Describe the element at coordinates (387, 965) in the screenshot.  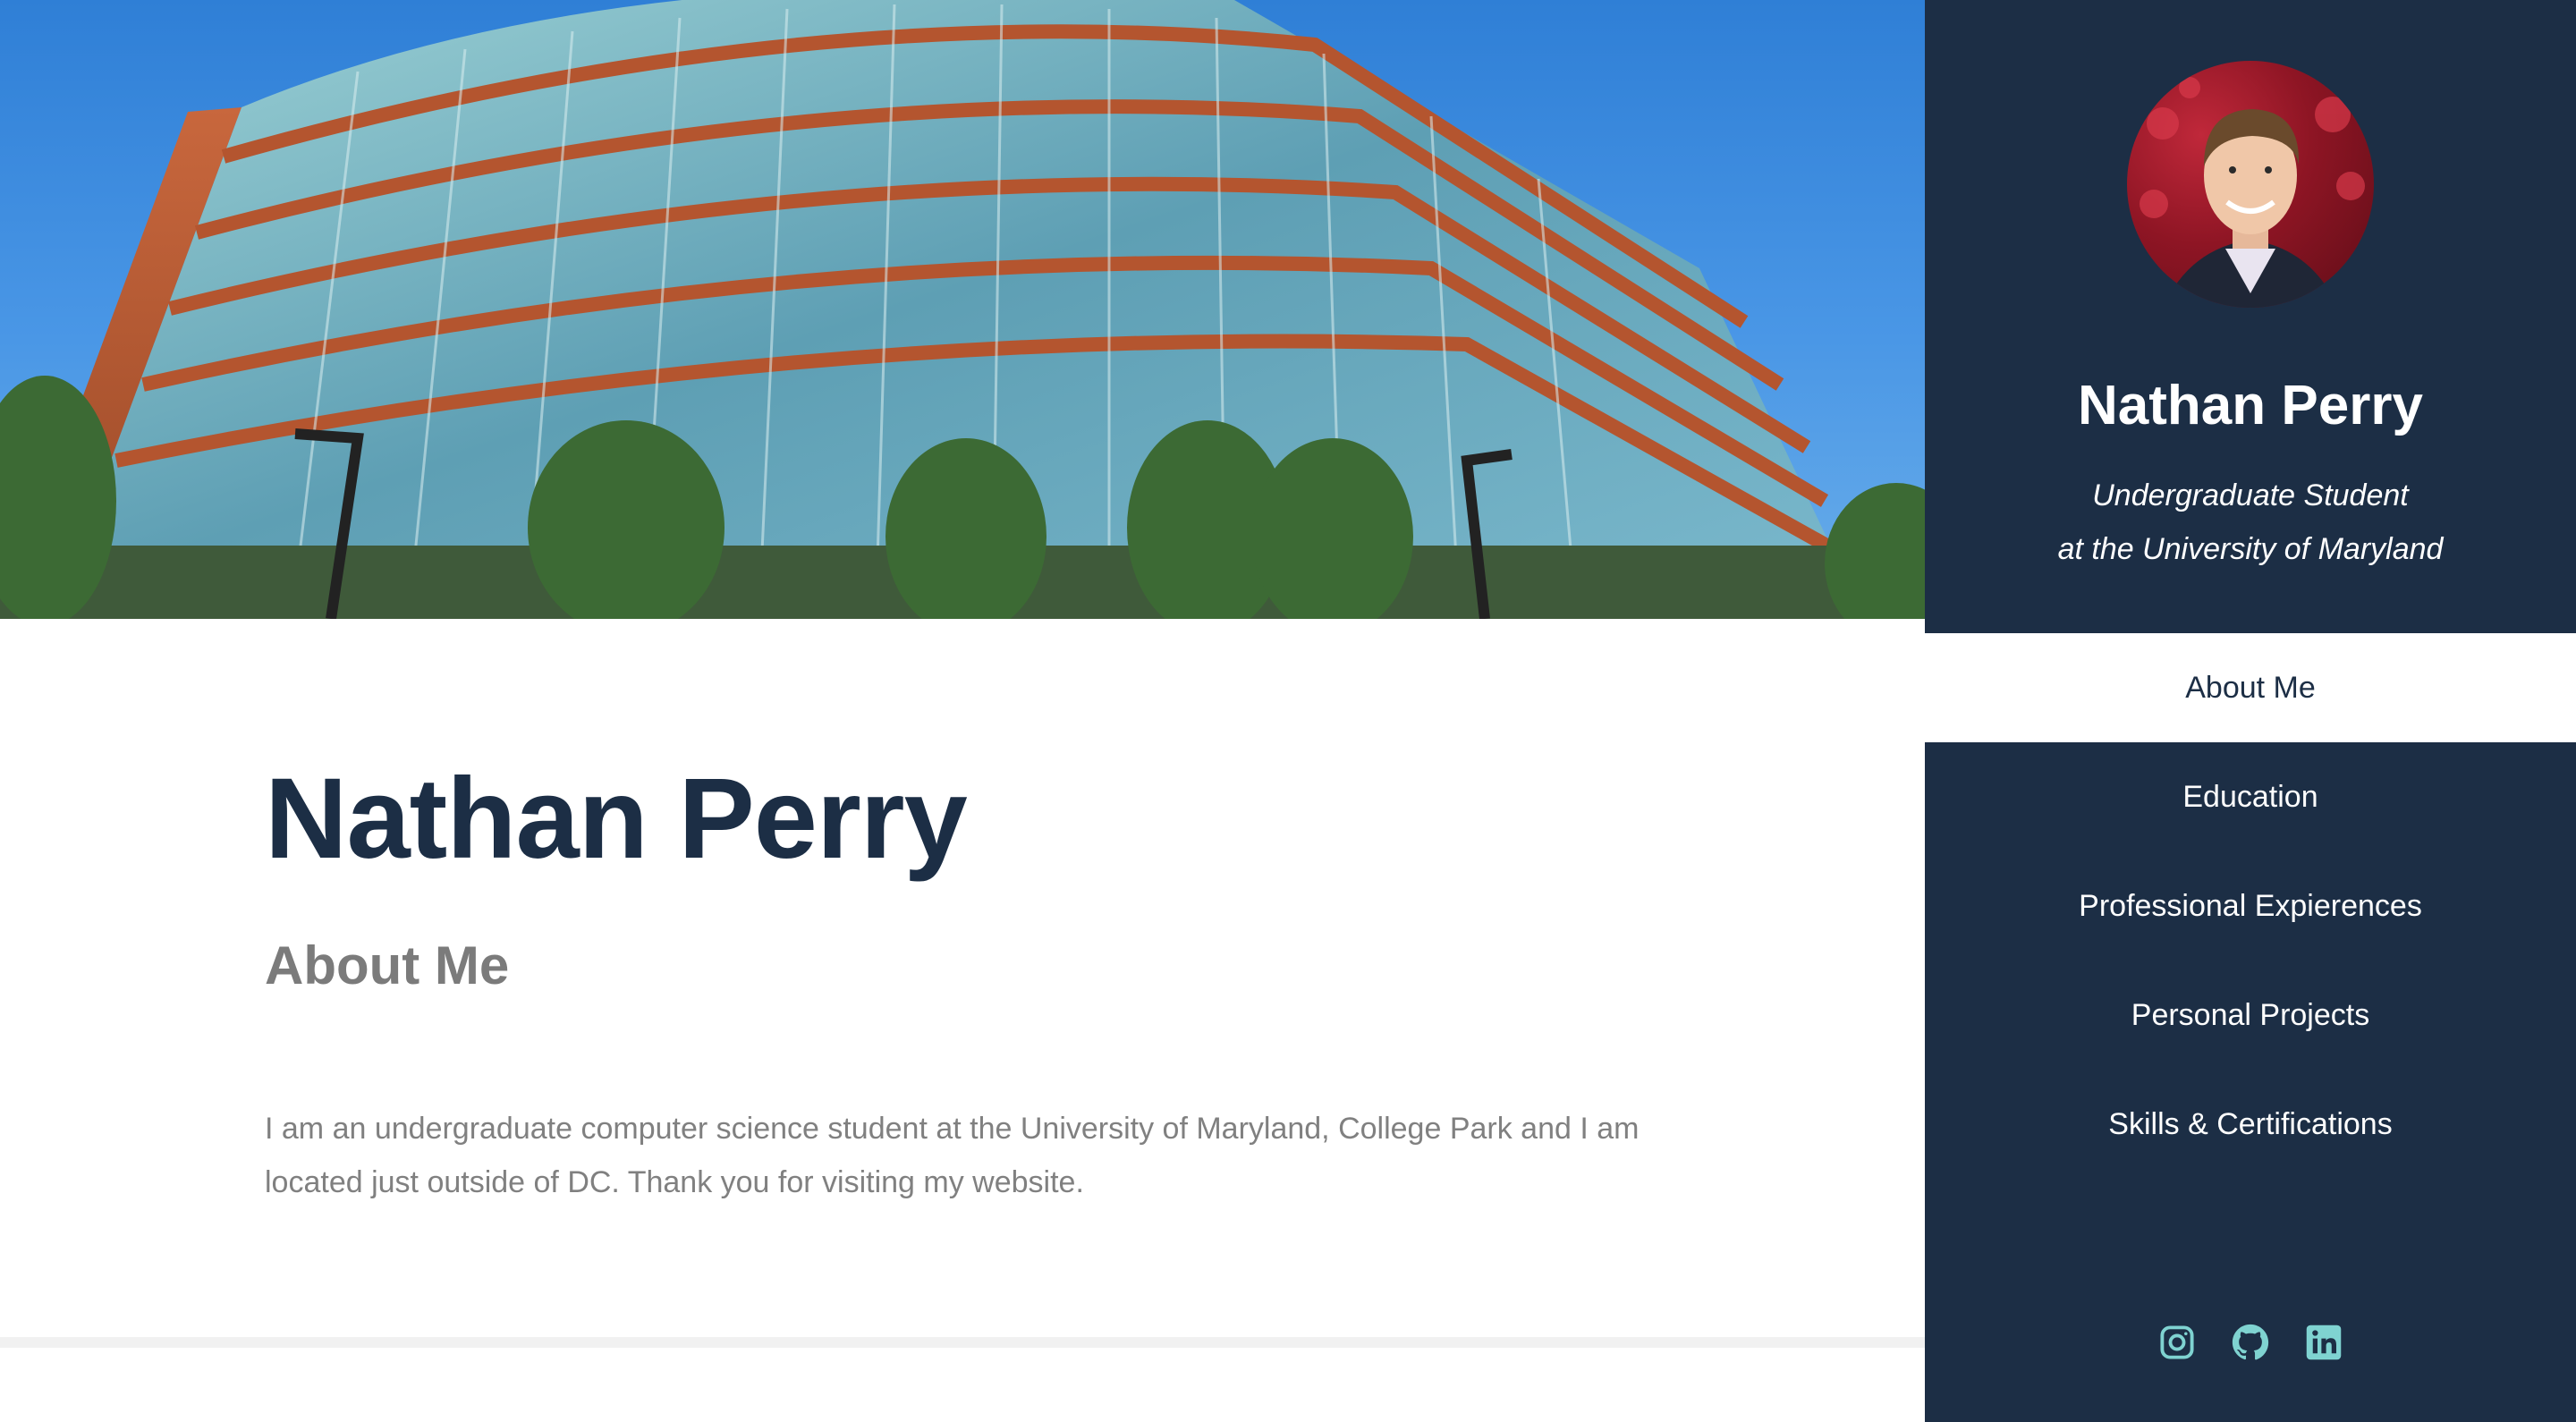
I see `section-title: About Me` at that location.